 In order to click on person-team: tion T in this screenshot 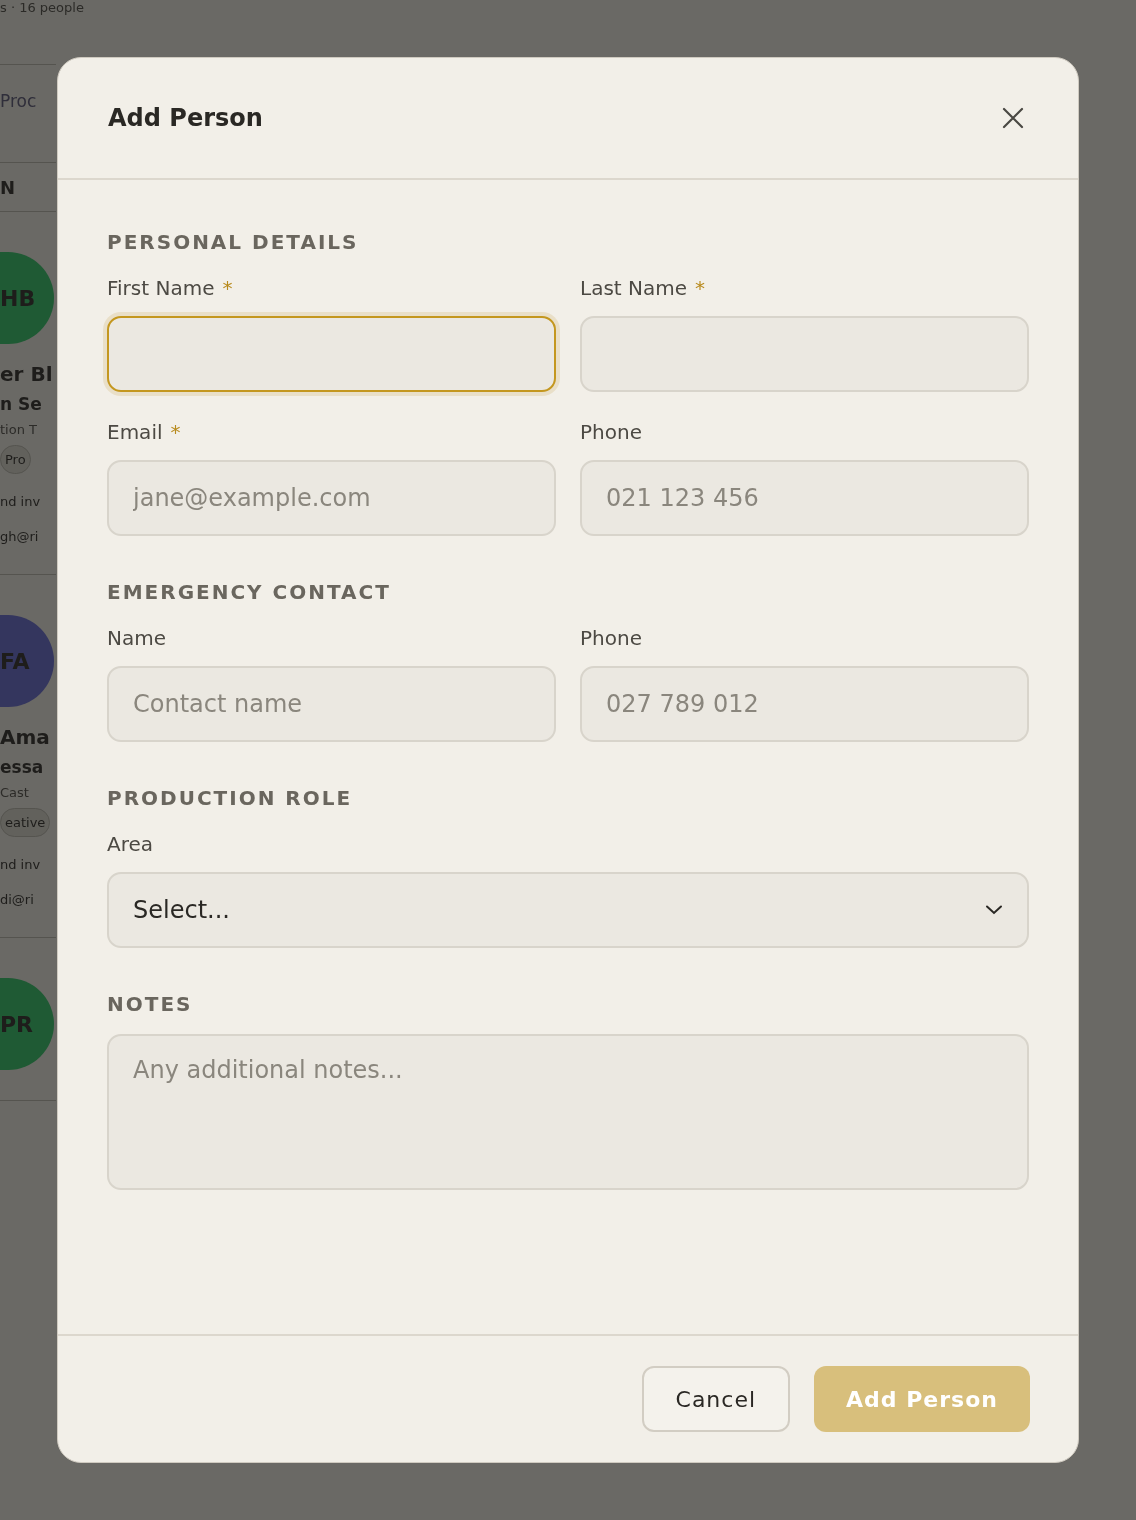, I will do `click(19, 429)`.